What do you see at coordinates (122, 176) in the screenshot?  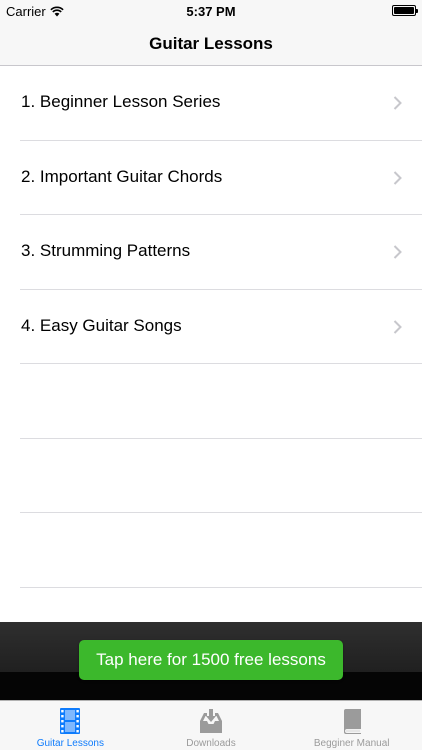 I see `lesson-row-label: 2. Important Guitar Chords` at bounding box center [122, 176].